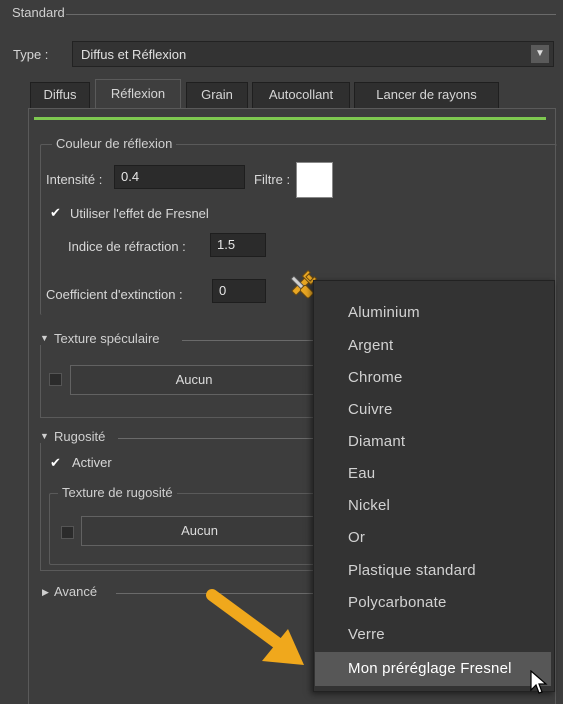 This screenshot has height=704, width=563. Describe the element at coordinates (138, 94) in the screenshot. I see `tab-reflexion: Réflexion` at that location.